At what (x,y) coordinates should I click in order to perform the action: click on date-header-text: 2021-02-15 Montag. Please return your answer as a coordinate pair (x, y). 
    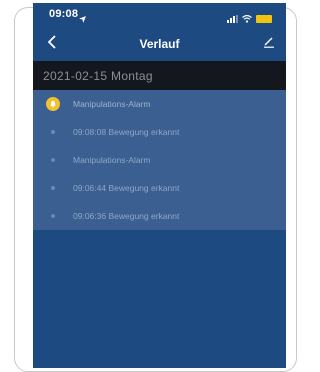
    Looking at the image, I should click on (98, 75).